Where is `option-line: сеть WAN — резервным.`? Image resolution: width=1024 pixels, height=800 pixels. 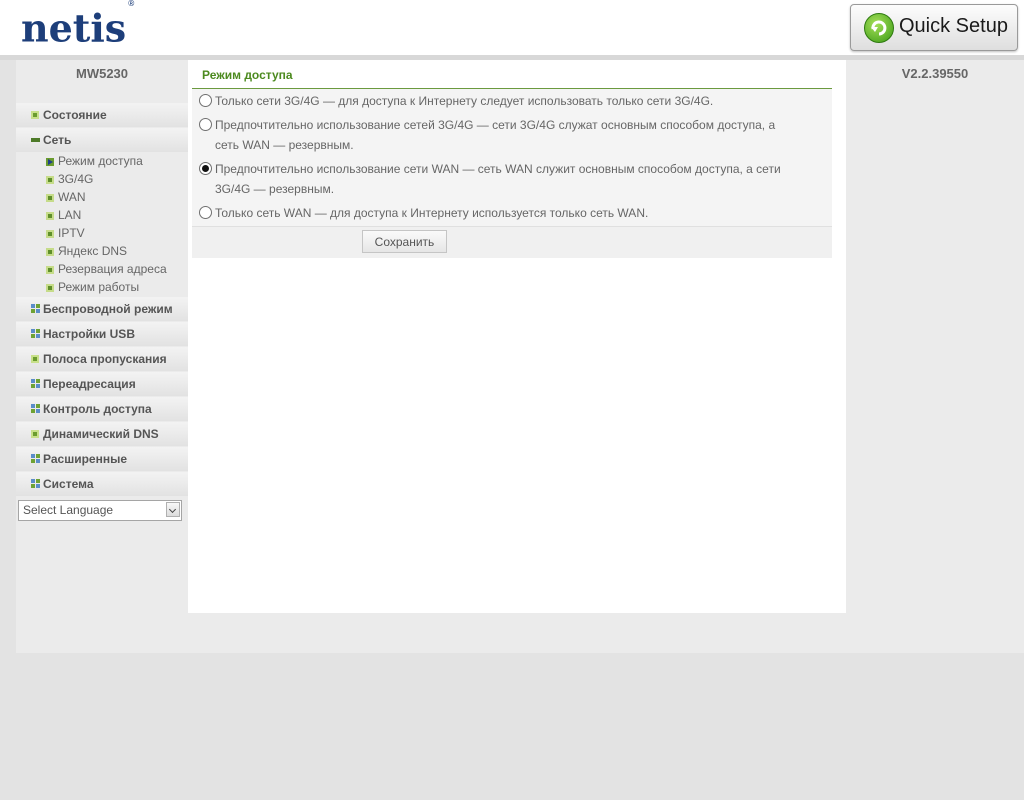
option-line: сеть WAN — резервным. is located at coordinates (284, 145).